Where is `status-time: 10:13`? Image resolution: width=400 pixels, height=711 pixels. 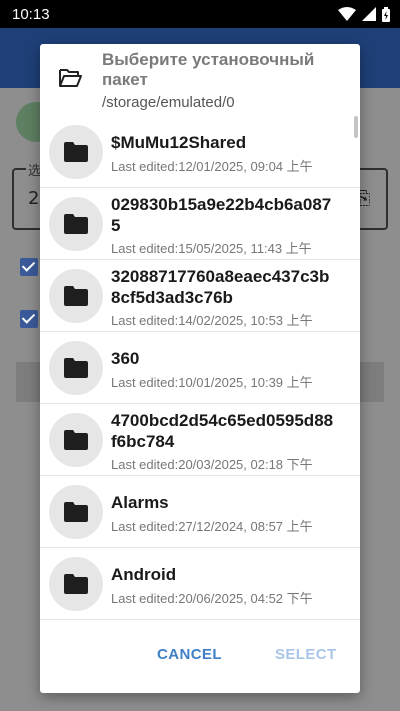 status-time: 10:13 is located at coordinates (31, 14).